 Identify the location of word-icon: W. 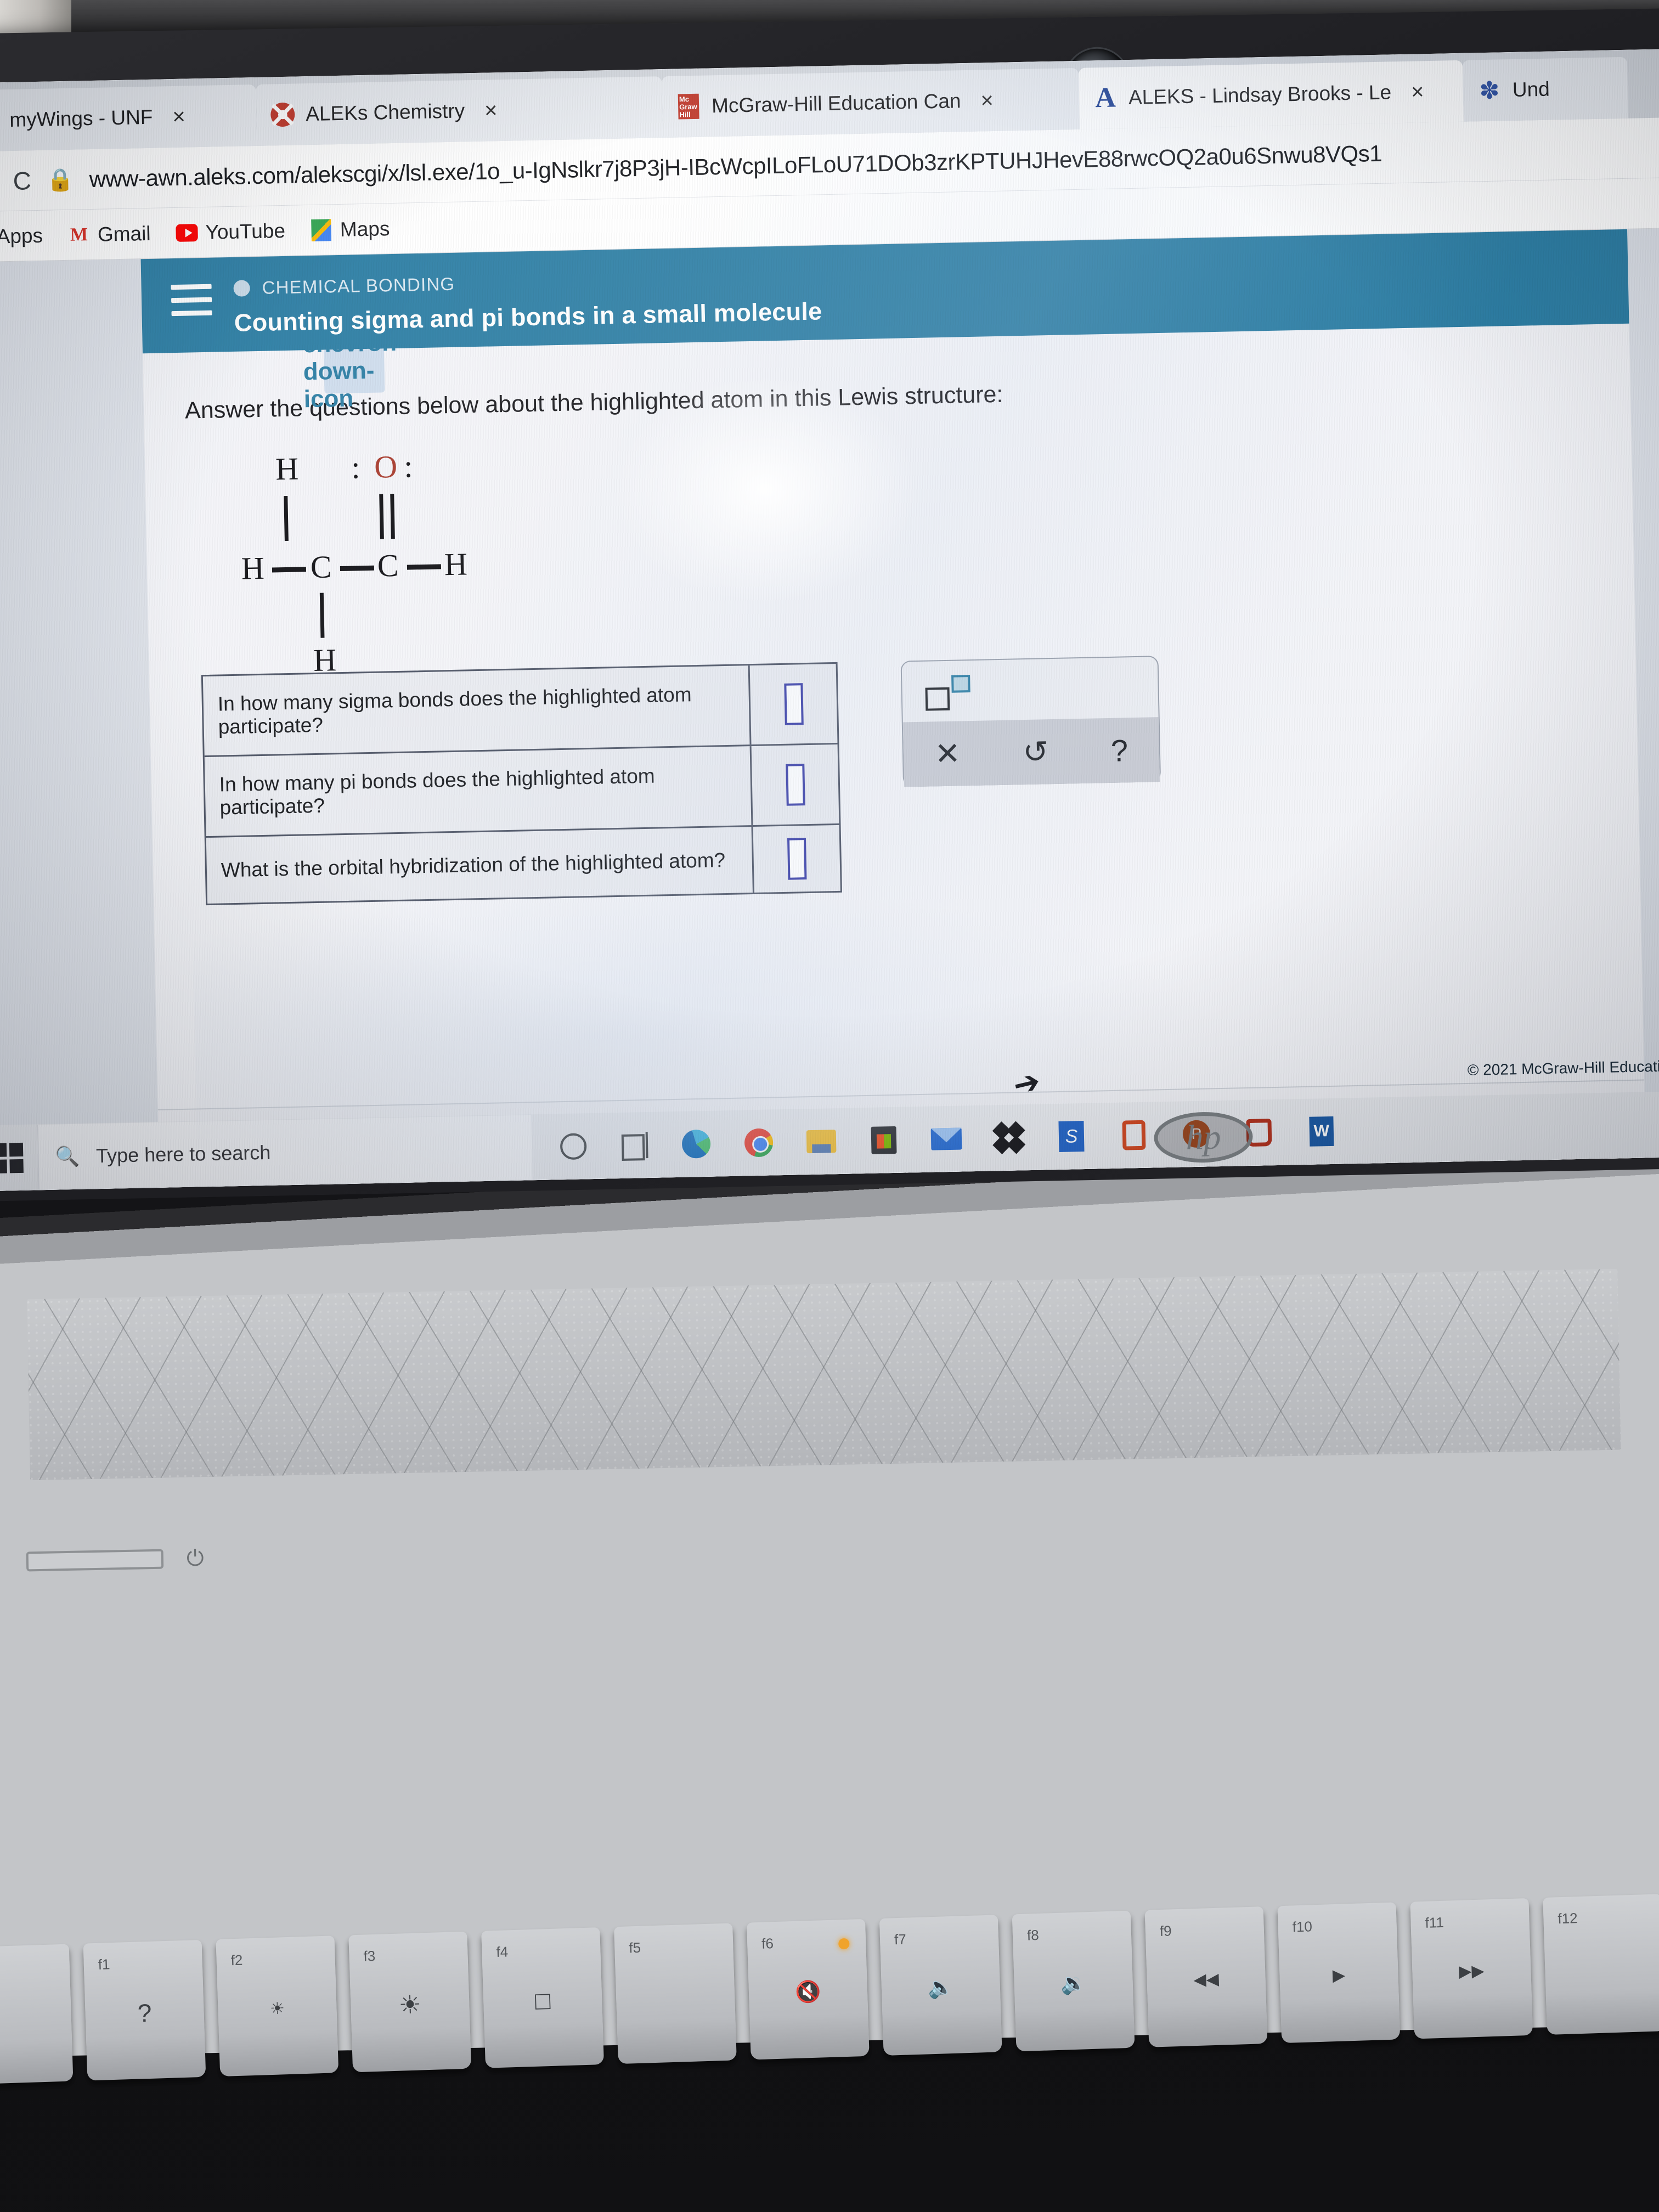
(1321, 1132).